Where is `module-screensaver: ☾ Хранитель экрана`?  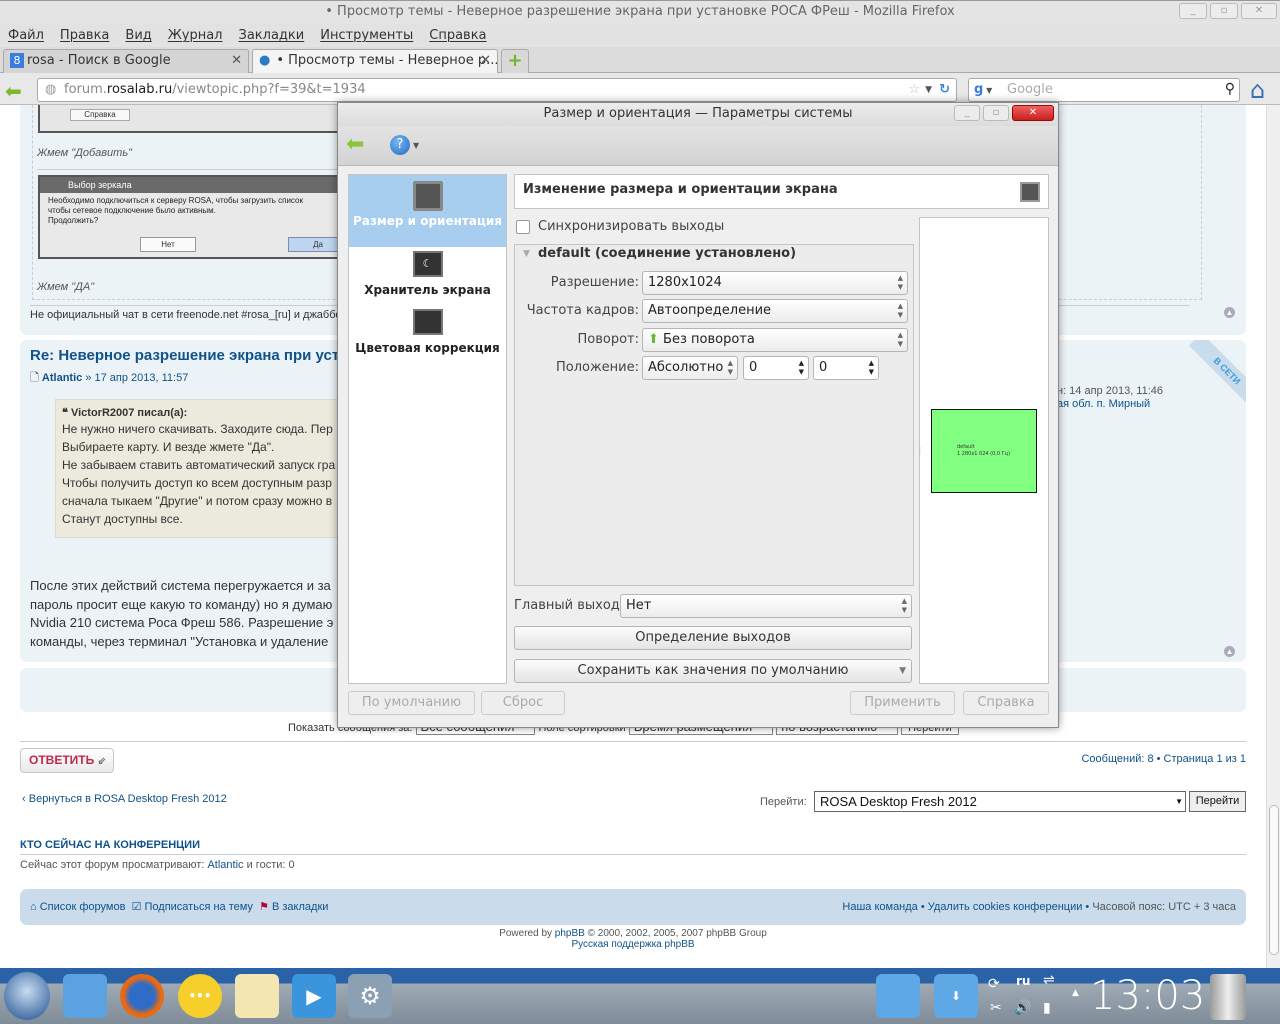
module-screensaver: ☾ Хранитель экрана is located at coordinates (427, 276).